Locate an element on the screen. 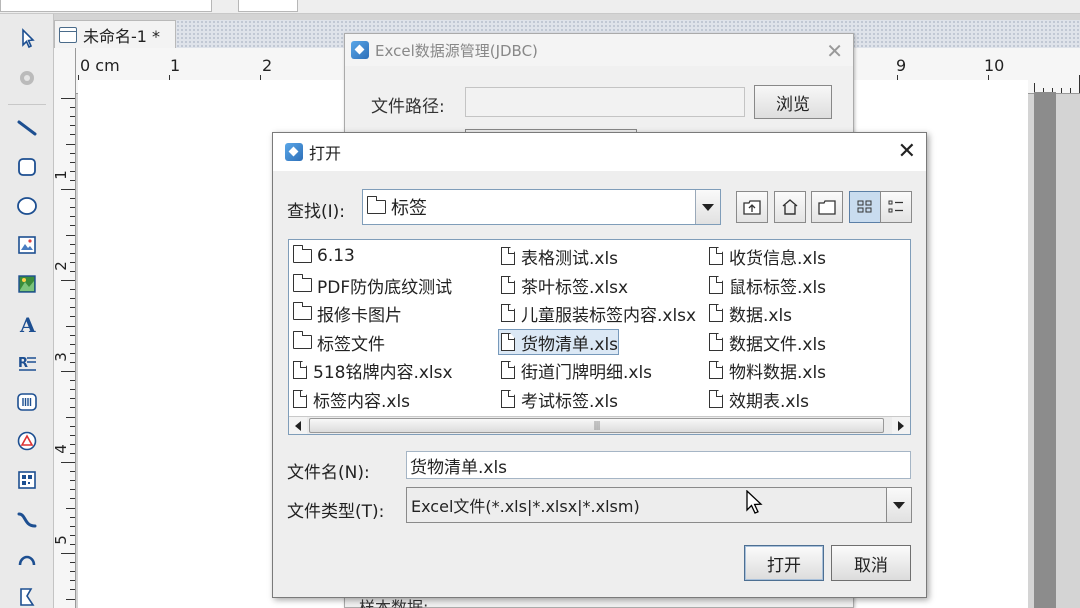  app-logo-icon is located at coordinates (294, 152).